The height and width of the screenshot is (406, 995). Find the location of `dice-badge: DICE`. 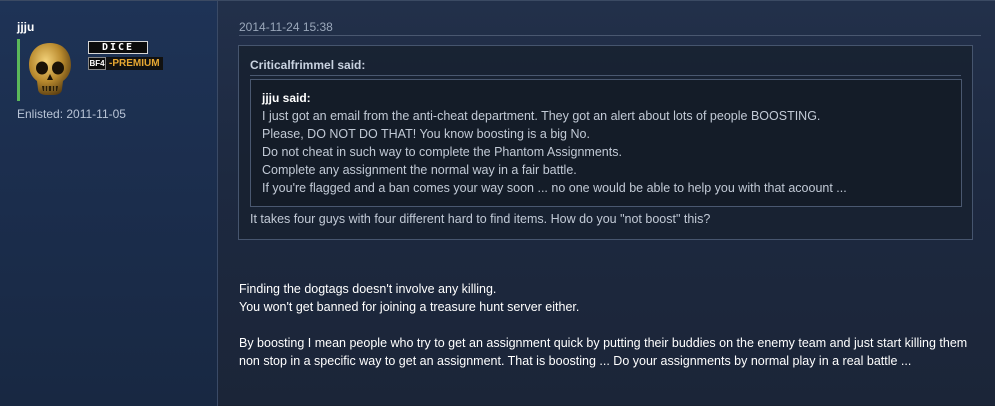

dice-badge: DICE is located at coordinates (118, 47).